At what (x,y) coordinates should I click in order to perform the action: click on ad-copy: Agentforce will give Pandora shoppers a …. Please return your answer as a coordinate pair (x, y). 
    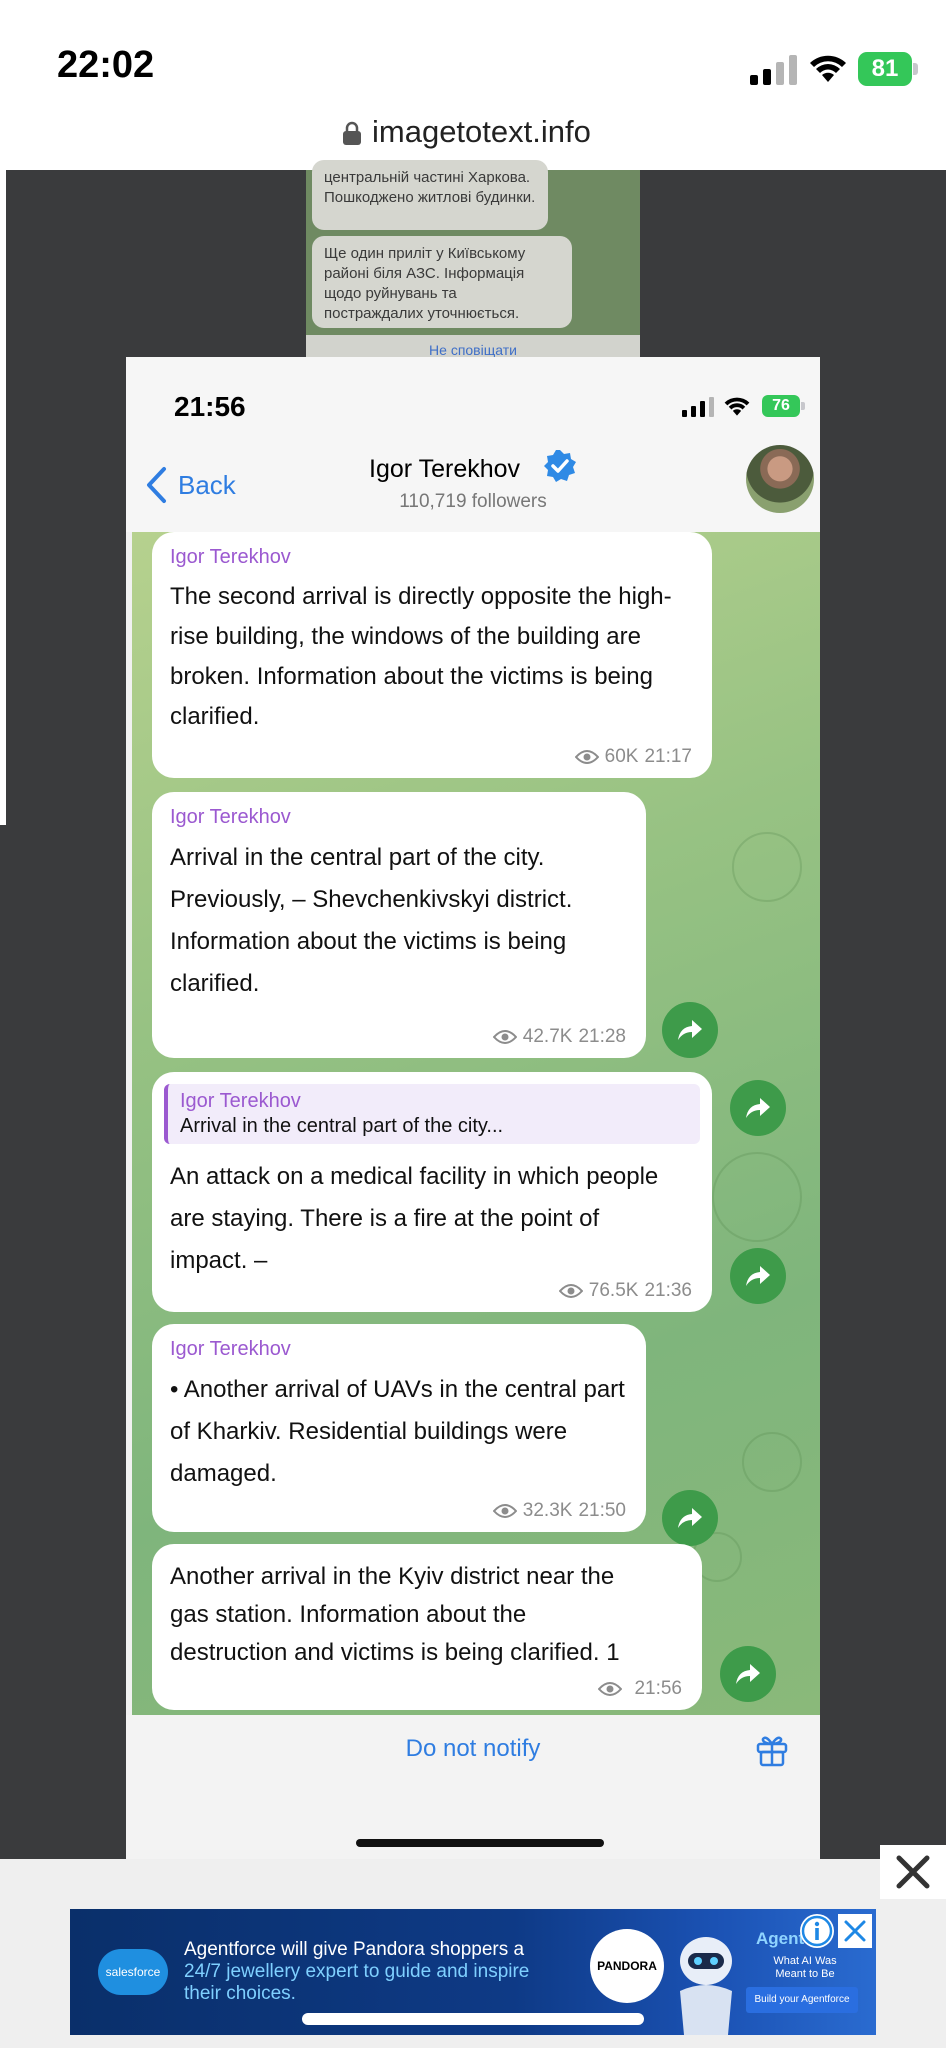
    Looking at the image, I should click on (379, 1972).